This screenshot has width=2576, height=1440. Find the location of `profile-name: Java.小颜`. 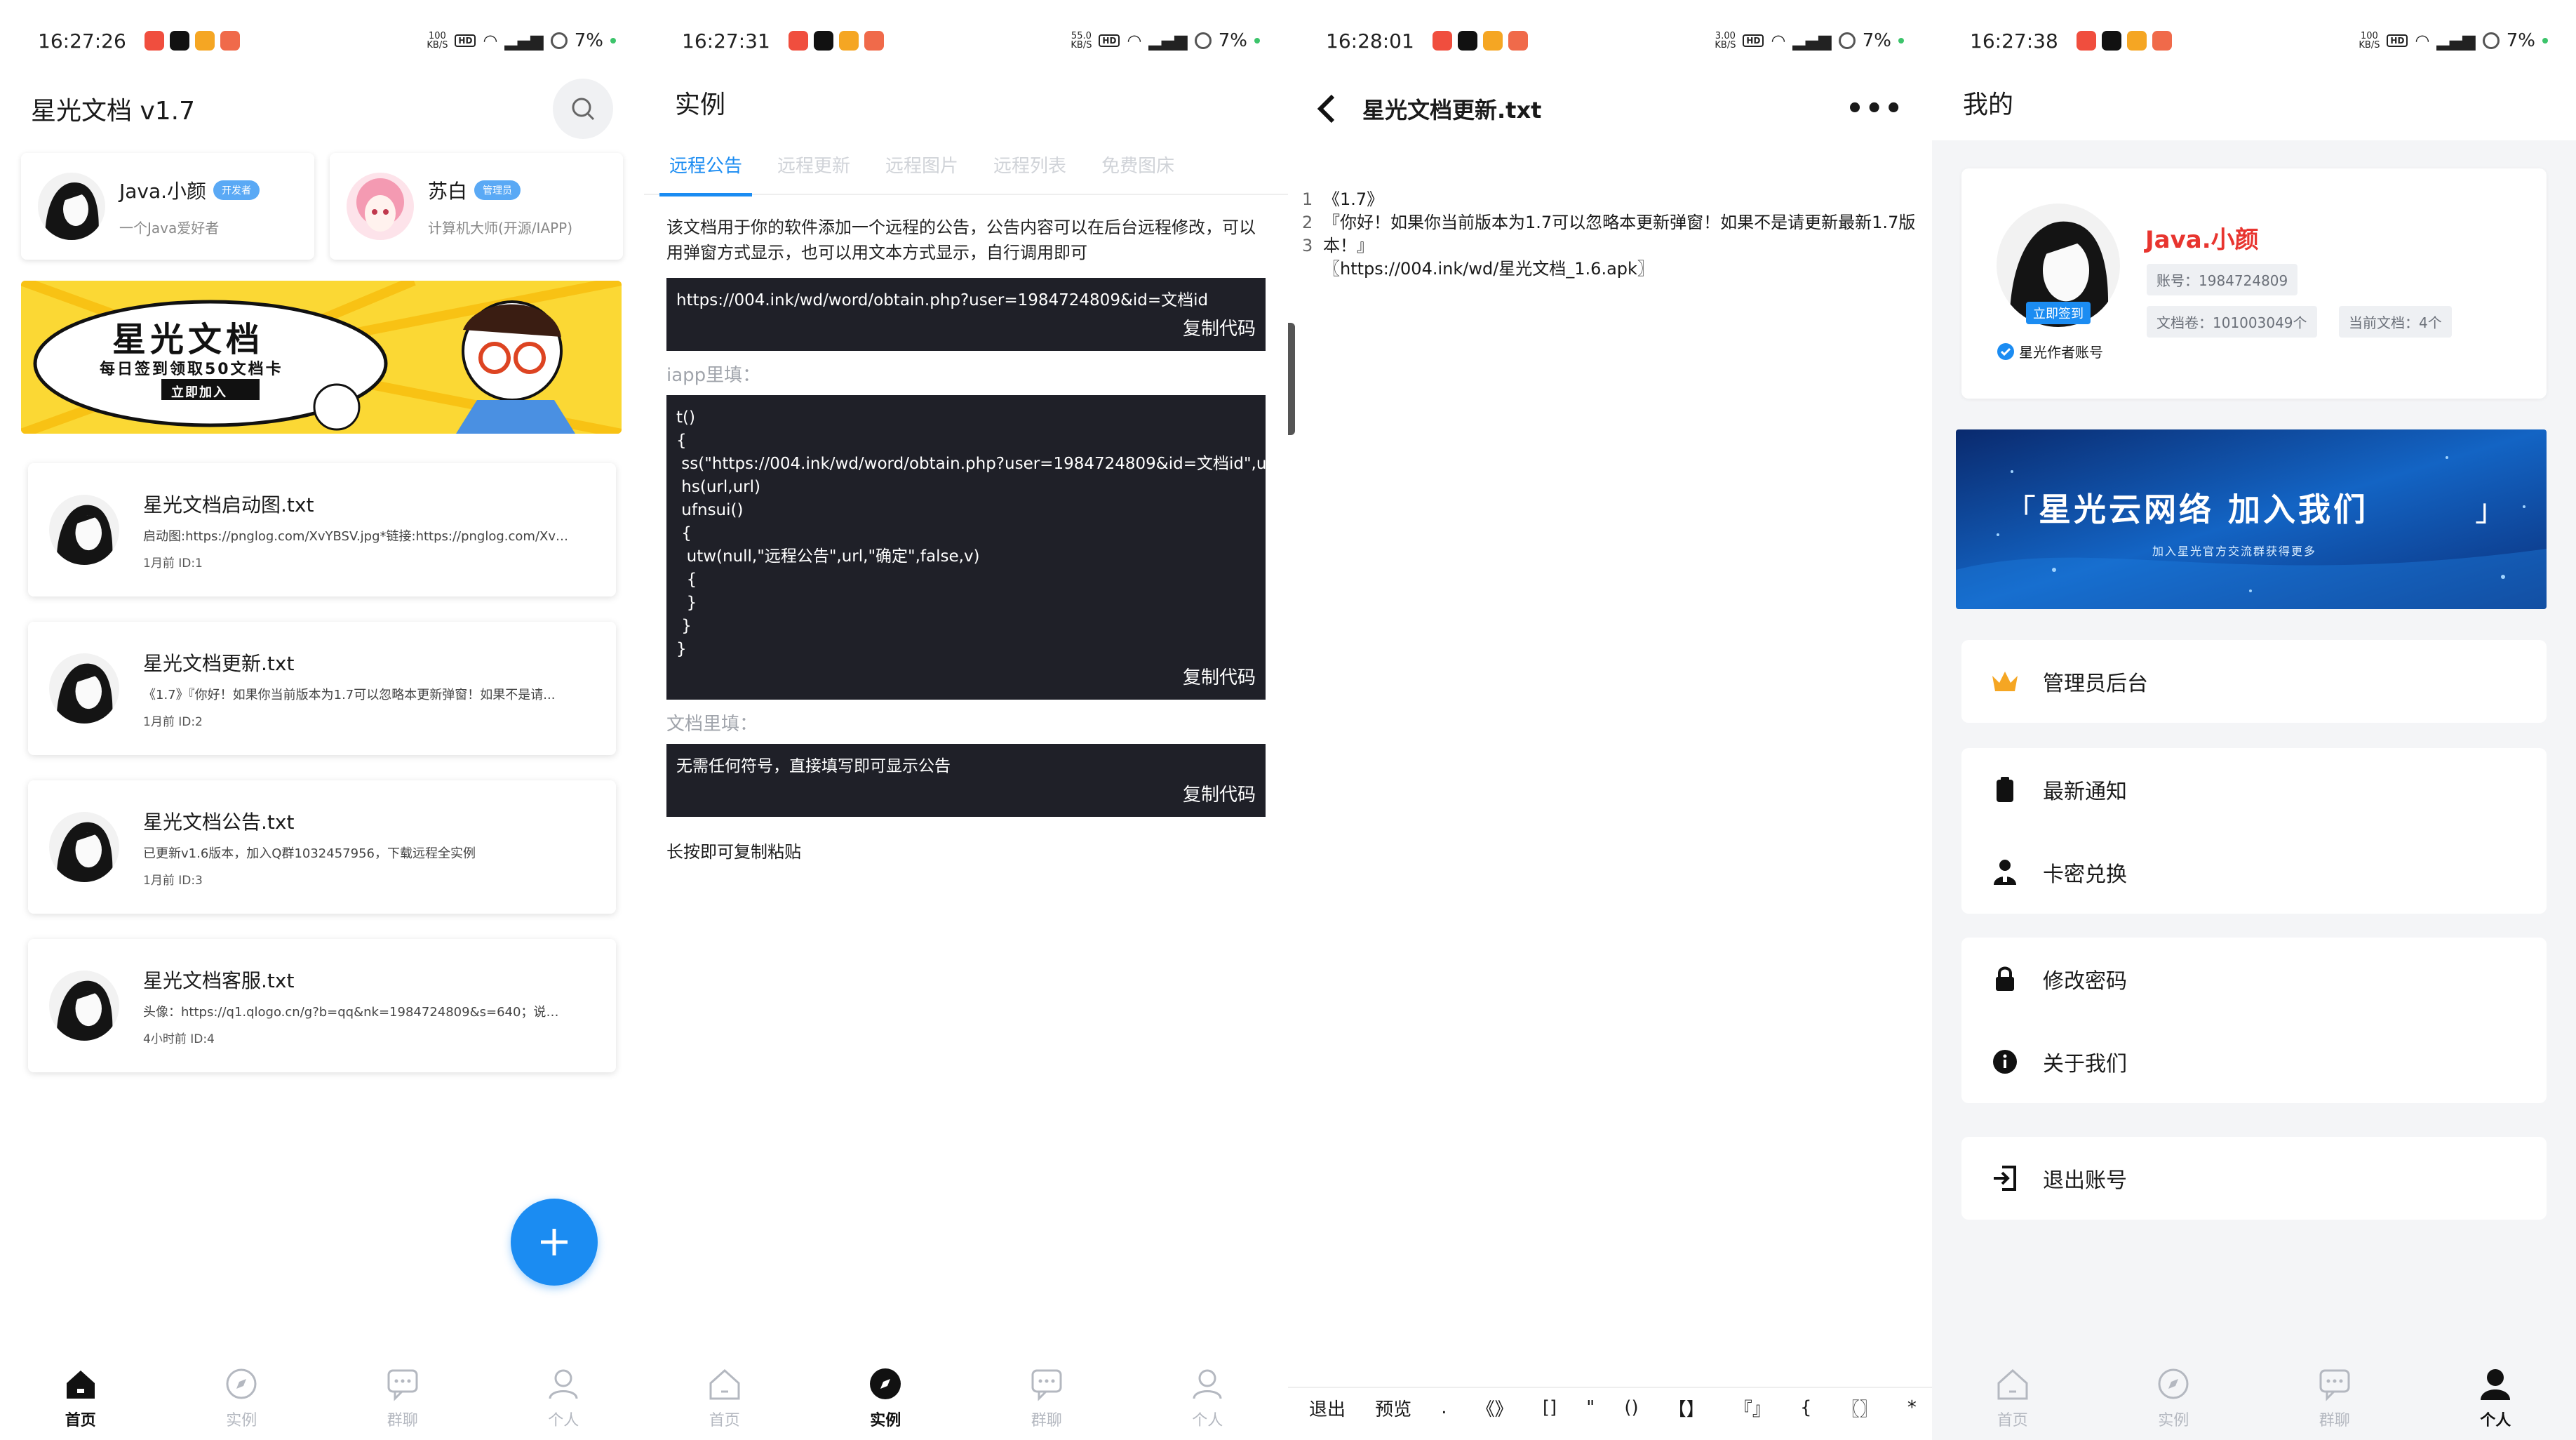

profile-name: Java.小颜 is located at coordinates (2202, 240).